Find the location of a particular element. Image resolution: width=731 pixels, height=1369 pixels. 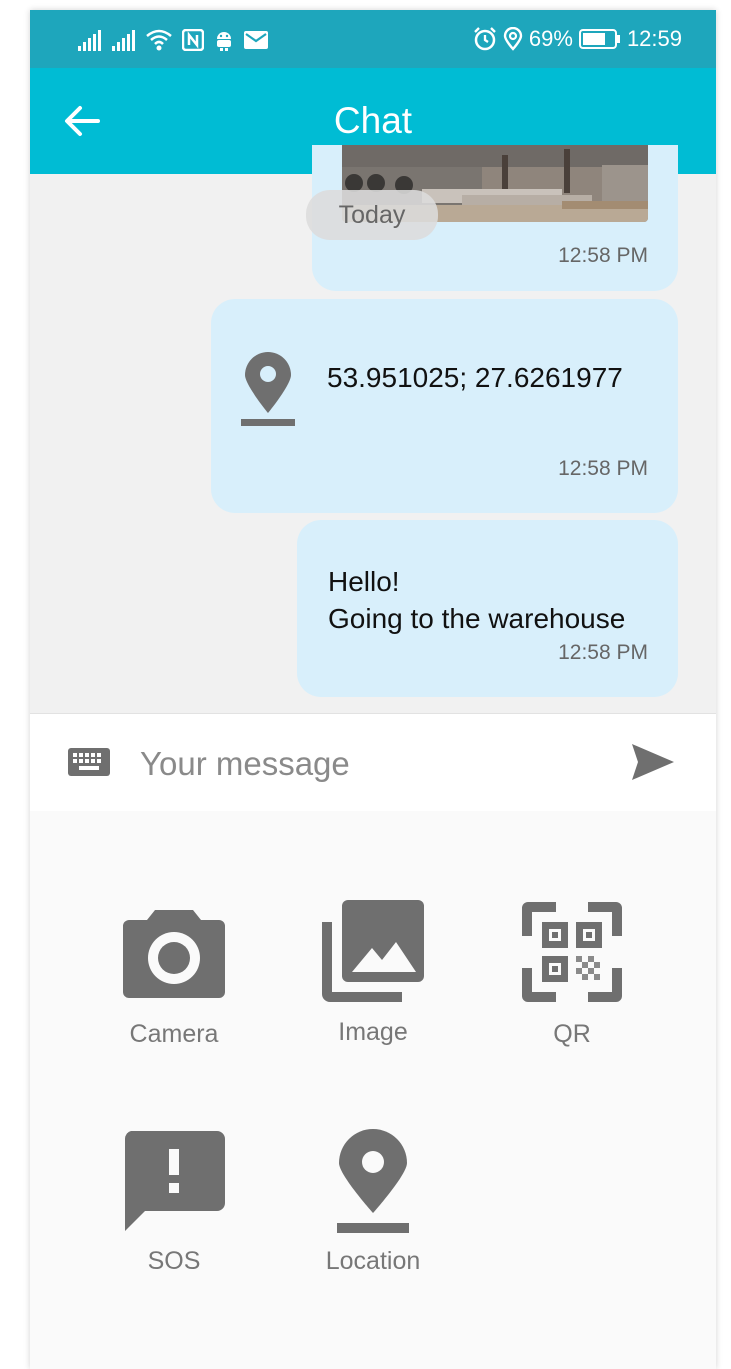

attach-camera-label: Camera is located at coordinates (174, 1034).